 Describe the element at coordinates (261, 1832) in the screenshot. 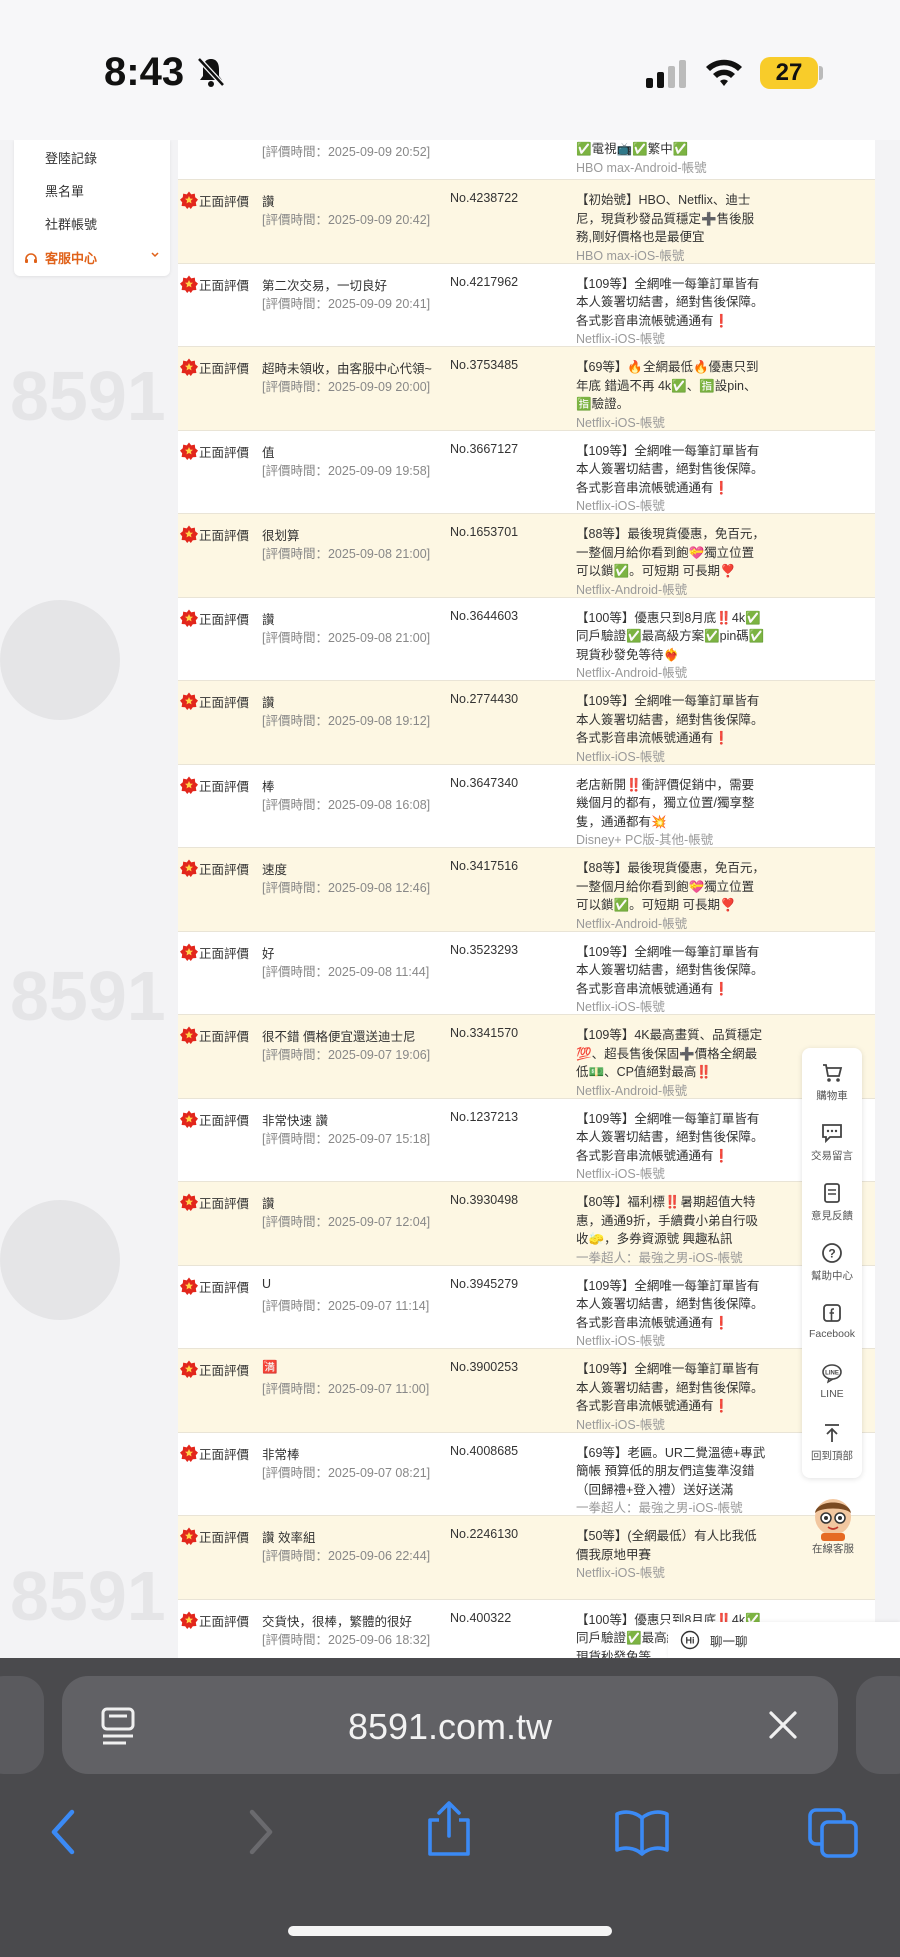

I see `forward-arrow-icon` at that location.